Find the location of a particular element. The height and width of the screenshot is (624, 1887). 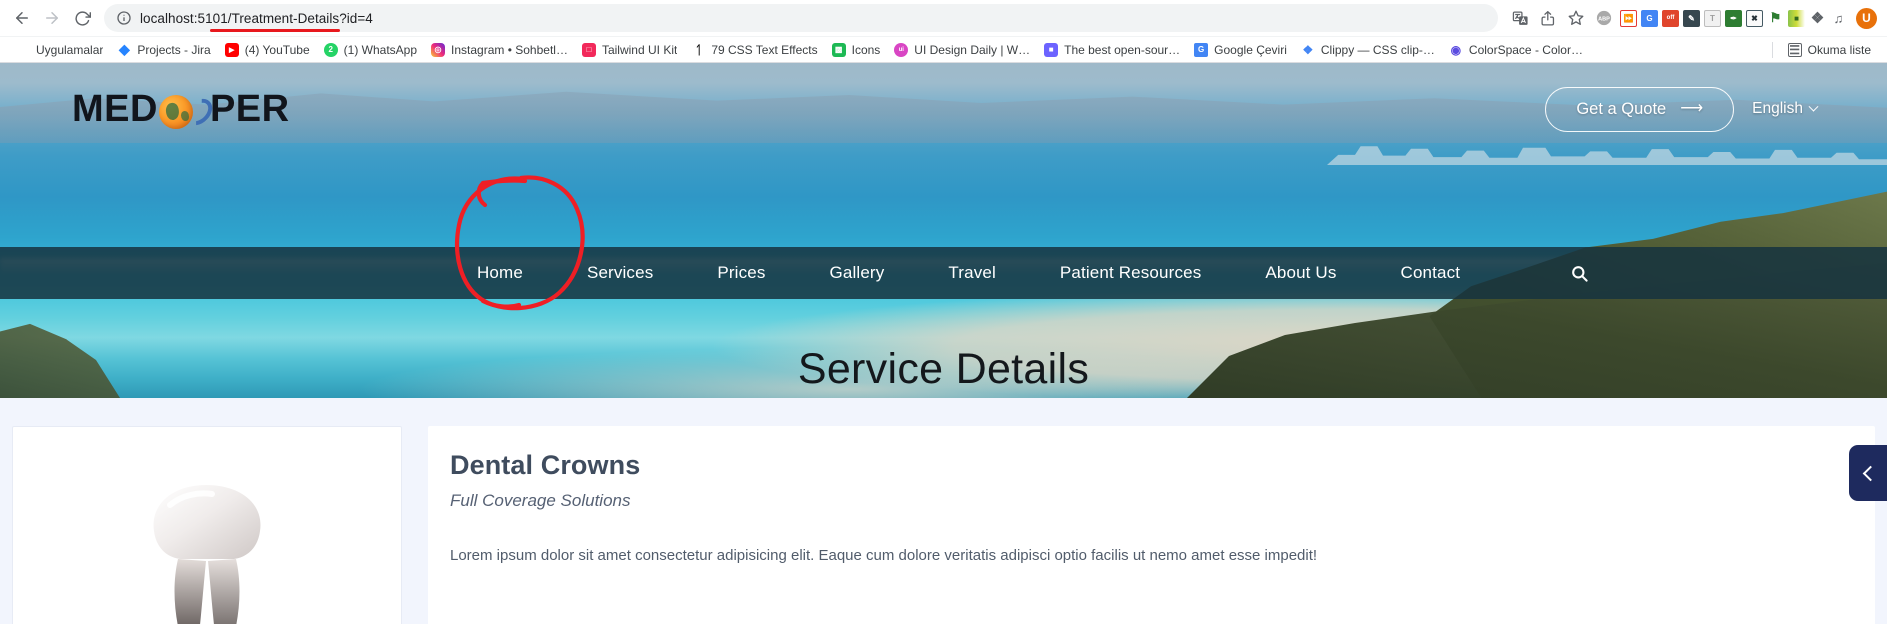

header-actions: Get a Quote ⟶ English is located at coordinates (1682, 109).